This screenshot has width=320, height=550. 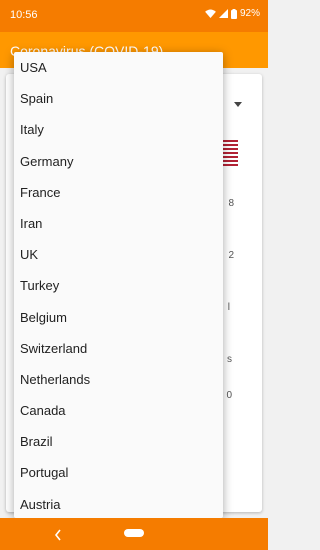 I want to click on country-option-france: France, so click(x=118, y=192).